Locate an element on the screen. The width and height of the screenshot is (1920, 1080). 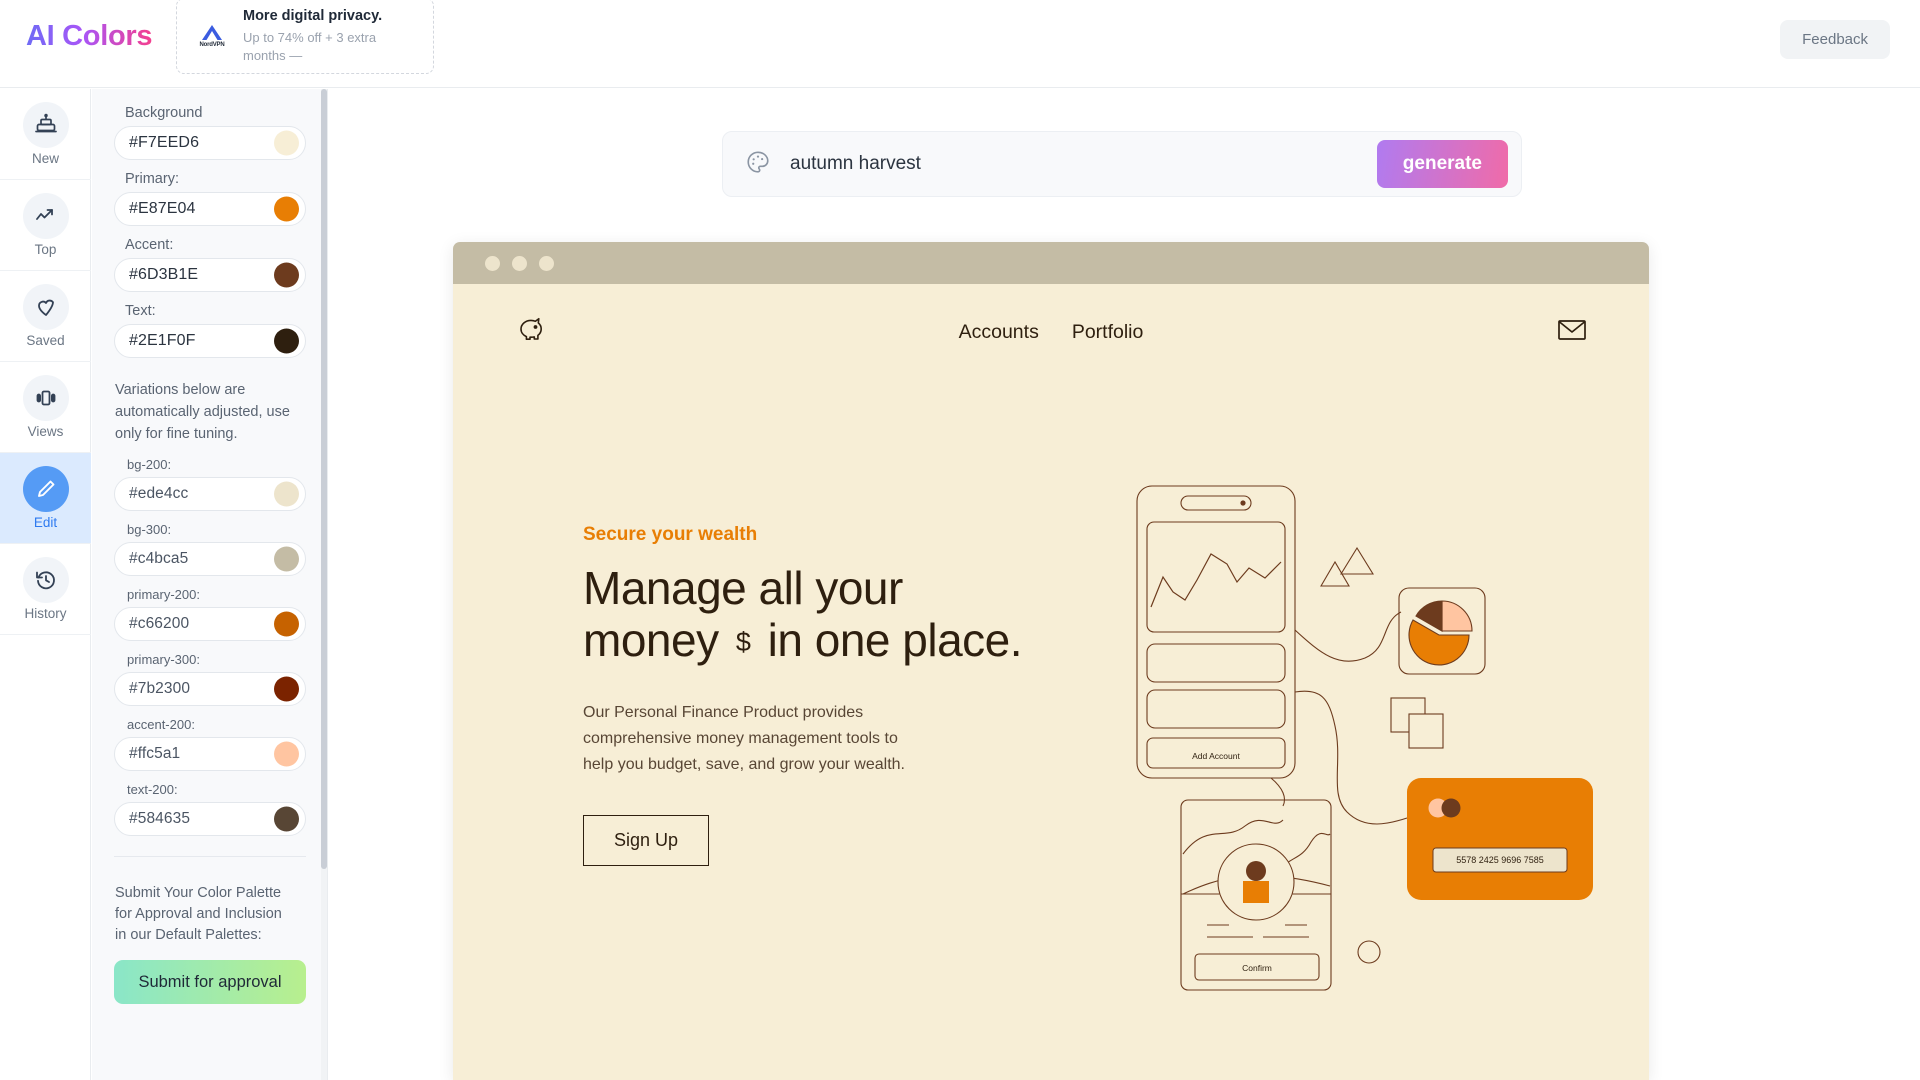
color-value: #ede4cc is located at coordinates (159, 494).